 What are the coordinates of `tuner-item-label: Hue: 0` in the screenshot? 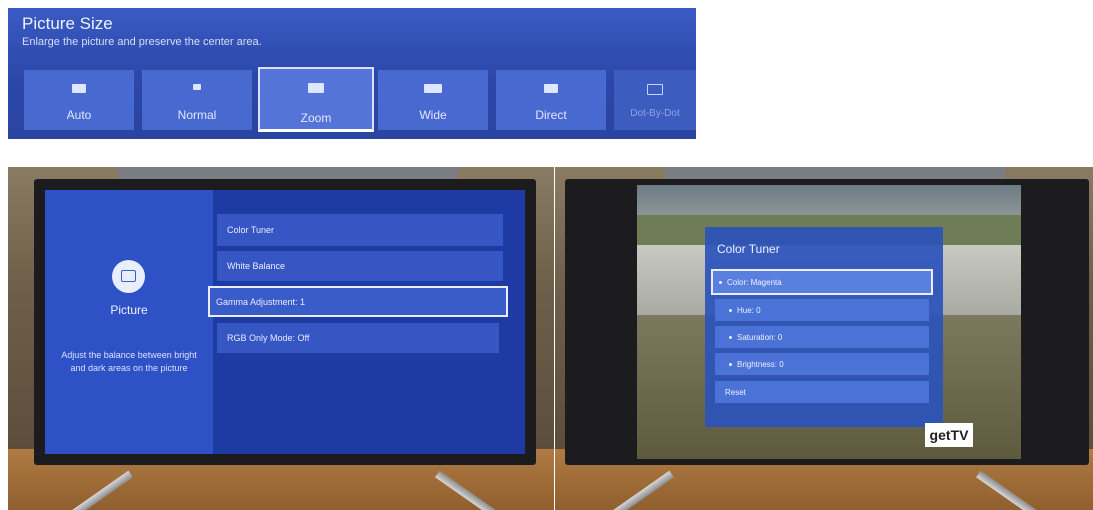 It's located at (749, 310).